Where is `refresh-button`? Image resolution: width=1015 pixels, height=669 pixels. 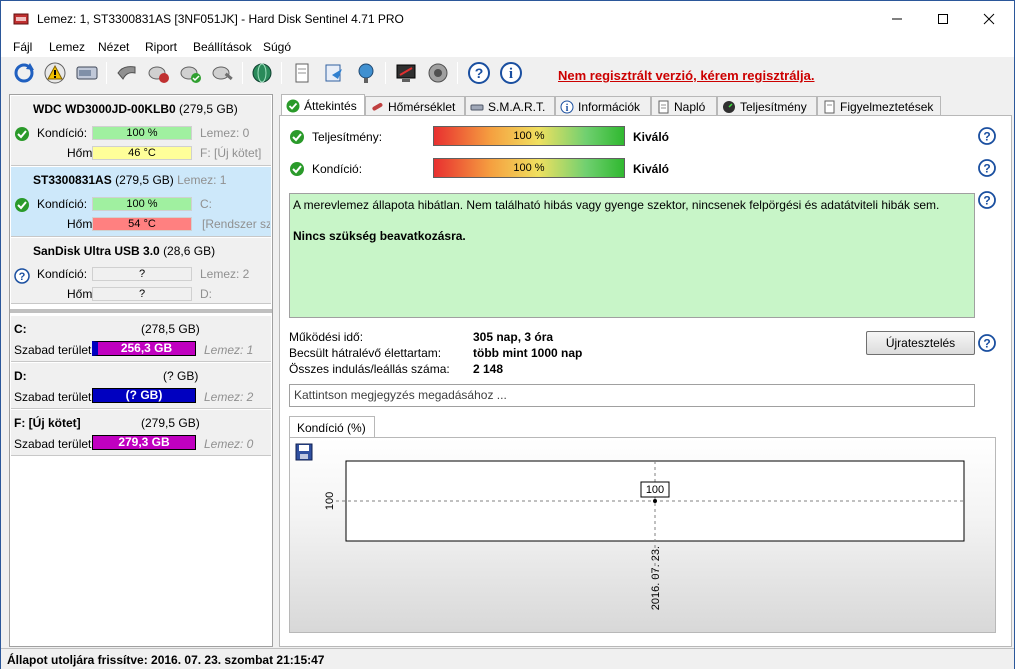 refresh-button is located at coordinates (24, 73).